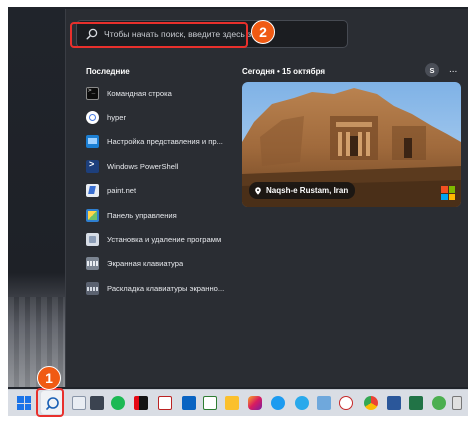  Describe the element at coordinates (232, 403) in the screenshot. I see `notes-icon` at that location.